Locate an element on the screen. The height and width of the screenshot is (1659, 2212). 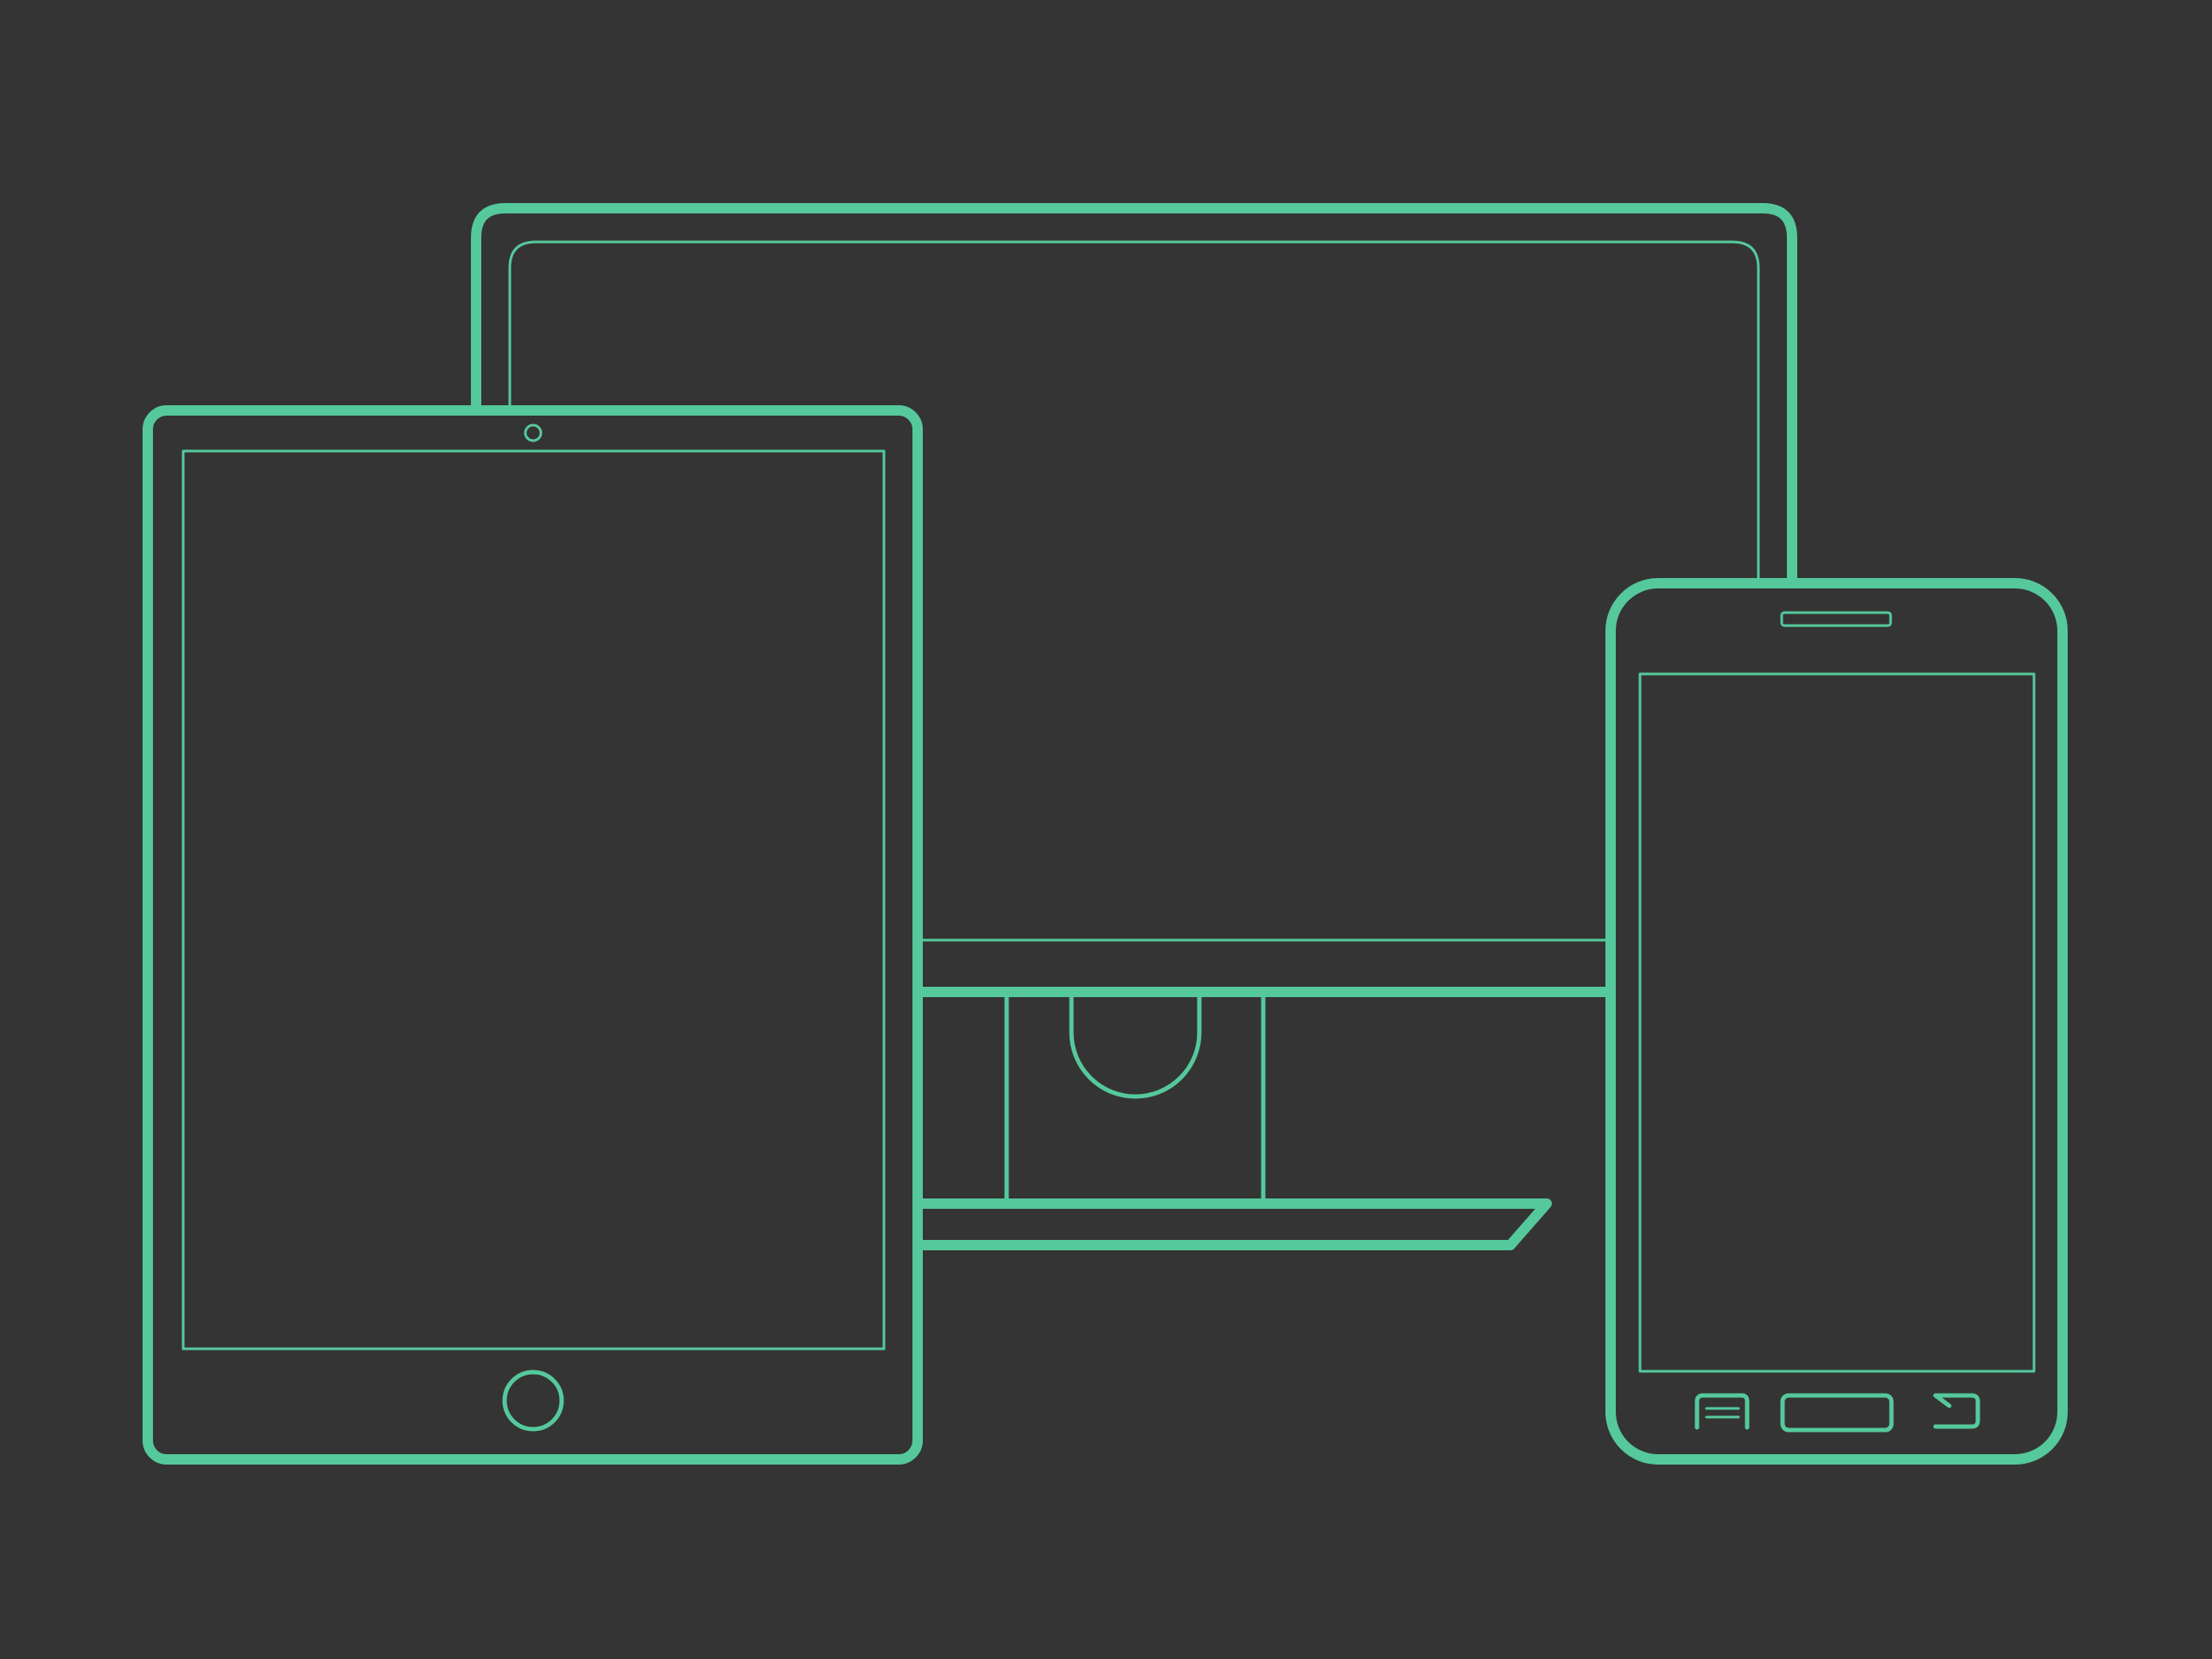
smartphone-icon is located at coordinates (1836, 1021).